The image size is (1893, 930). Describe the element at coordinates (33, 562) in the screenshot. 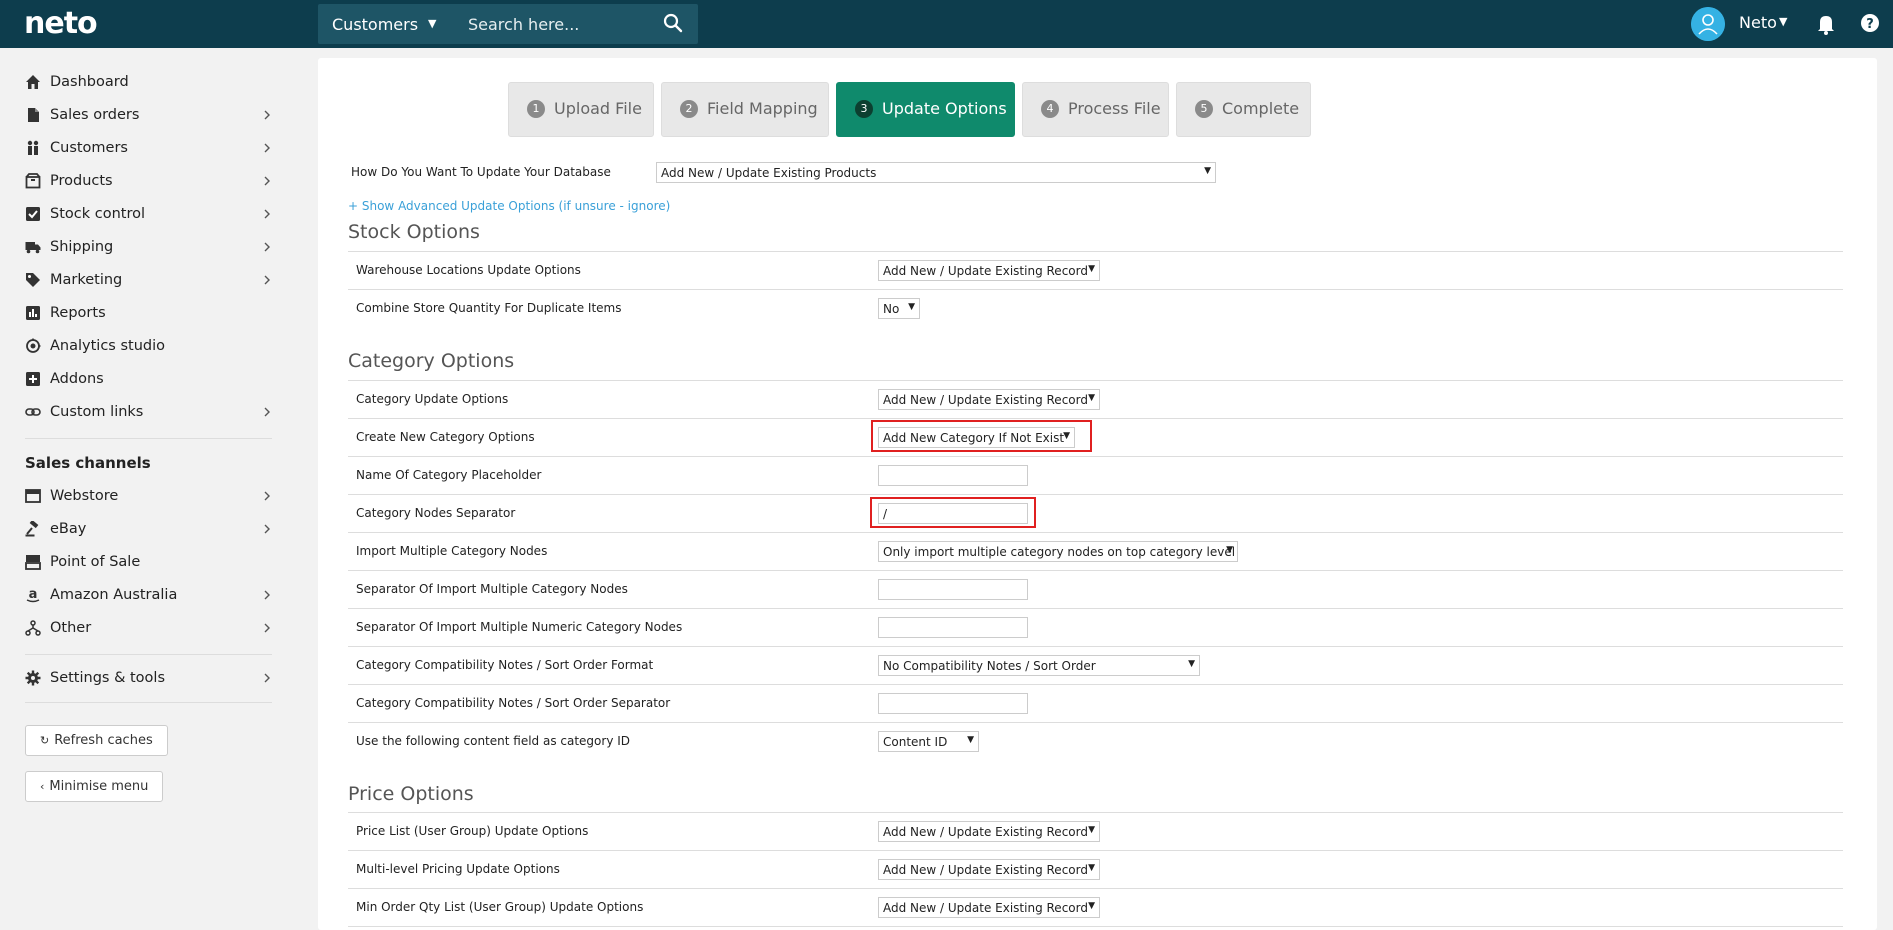

I see `register-icon` at that location.